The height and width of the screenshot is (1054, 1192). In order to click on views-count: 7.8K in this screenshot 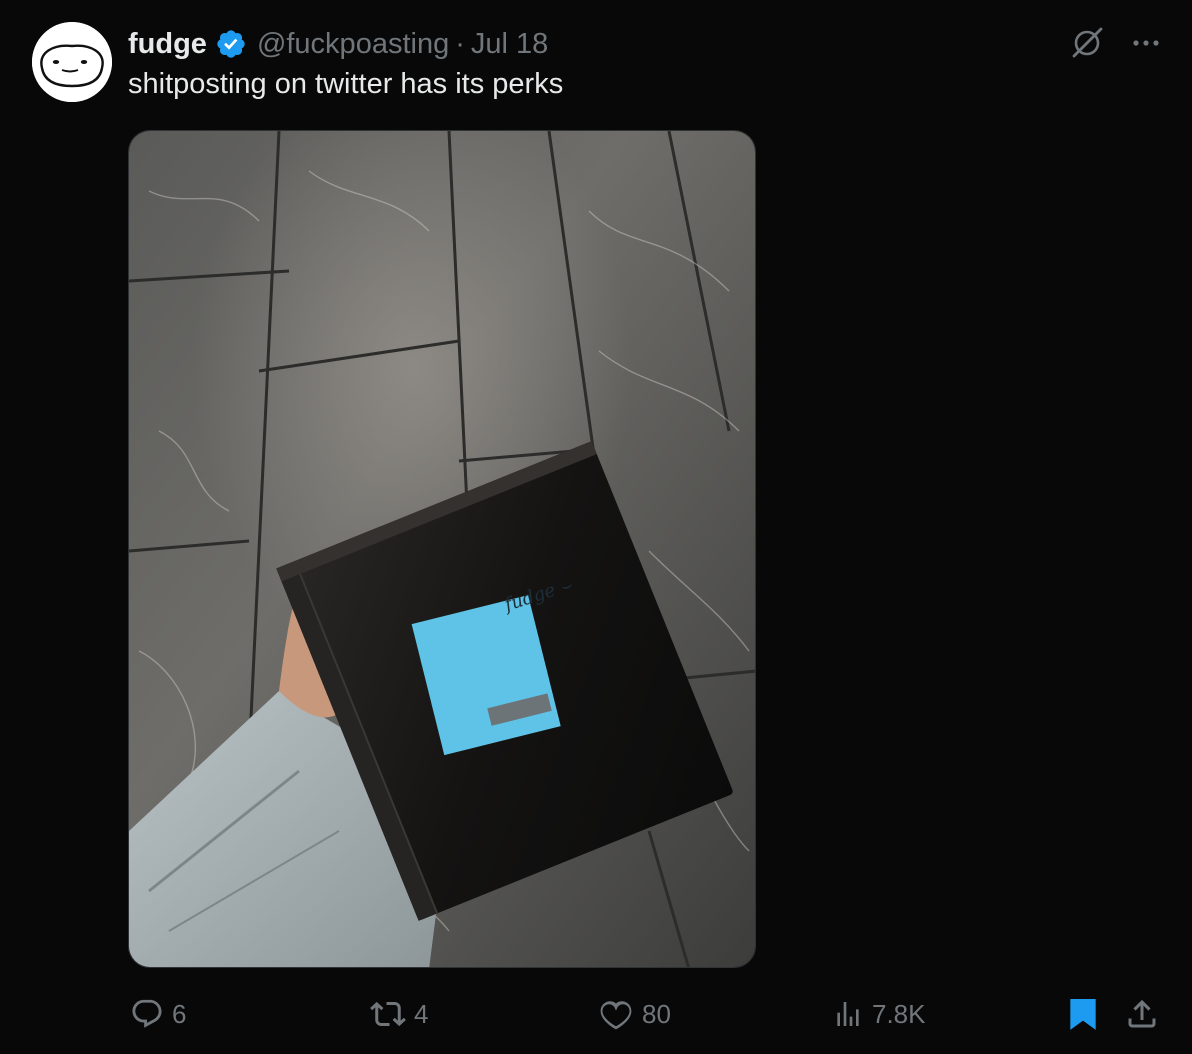, I will do `click(899, 1013)`.